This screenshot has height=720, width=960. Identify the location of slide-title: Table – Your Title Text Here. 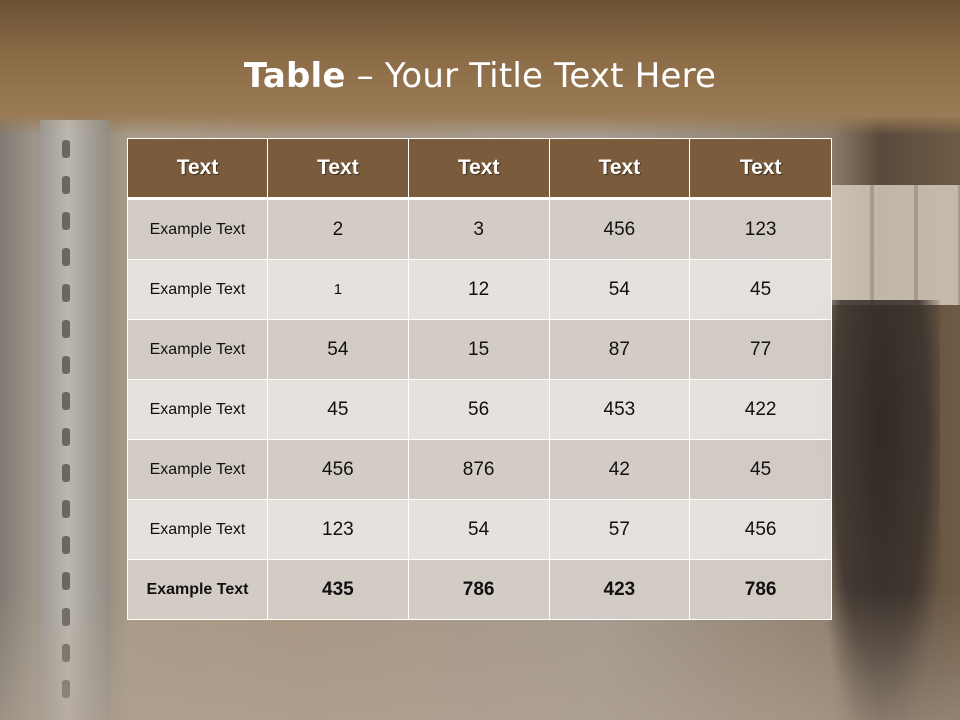
(480, 76).